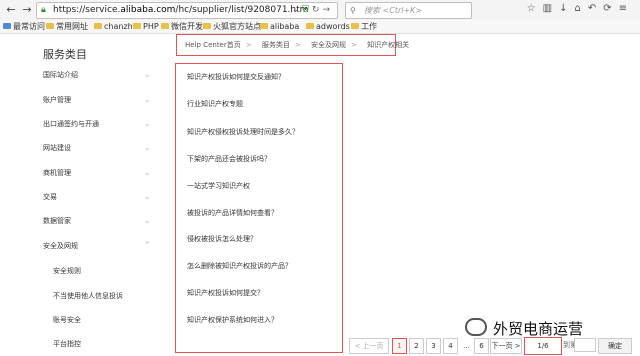  What do you see at coordinates (102, 320) in the screenshot?
I see `sidebar-subitem: 账号安全` at bounding box center [102, 320].